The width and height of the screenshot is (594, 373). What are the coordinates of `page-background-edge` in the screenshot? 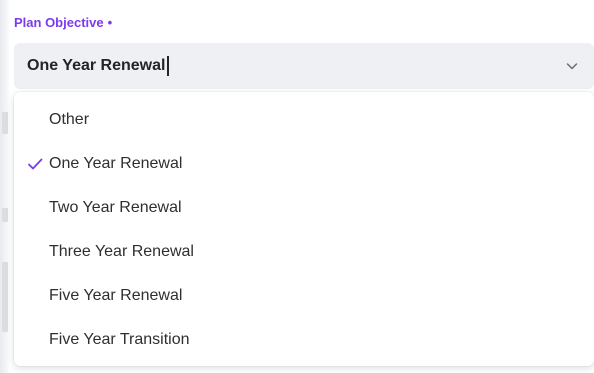 It's located at (5, 186).